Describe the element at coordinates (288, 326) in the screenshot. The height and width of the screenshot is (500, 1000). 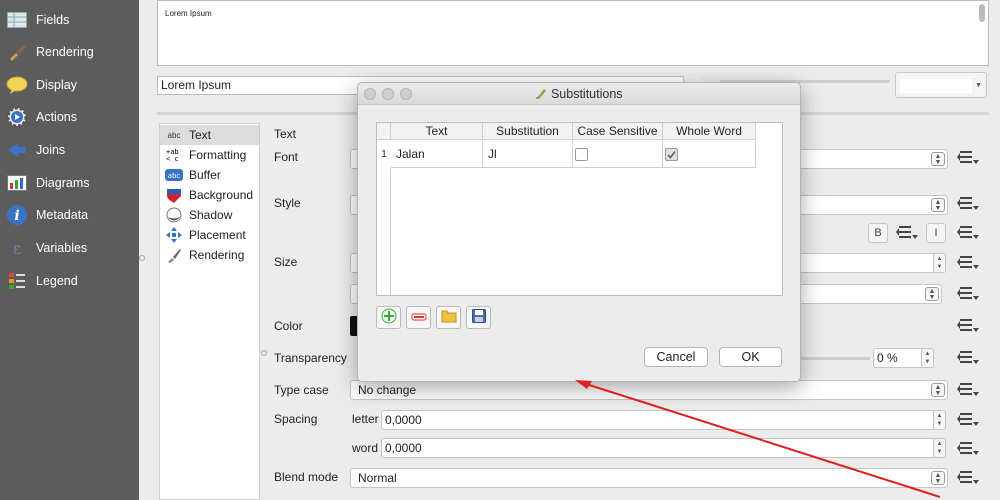
I see `color-label: Color` at that location.